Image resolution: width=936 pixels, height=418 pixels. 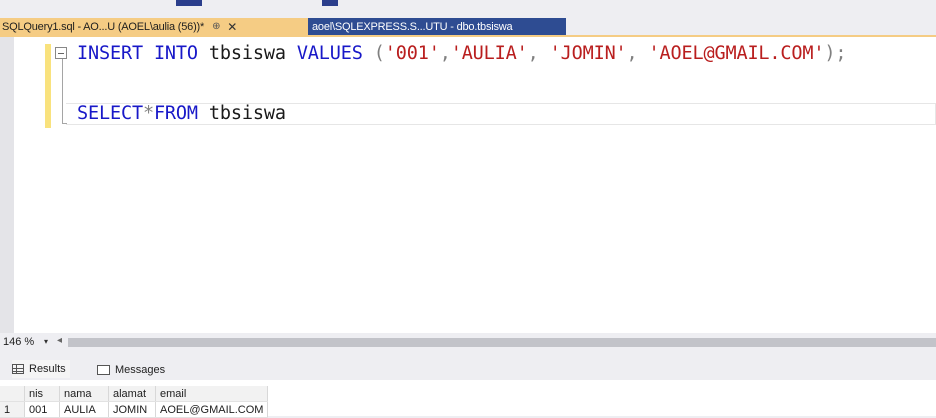 What do you see at coordinates (42, 394) in the screenshot?
I see `column-header: nis` at bounding box center [42, 394].